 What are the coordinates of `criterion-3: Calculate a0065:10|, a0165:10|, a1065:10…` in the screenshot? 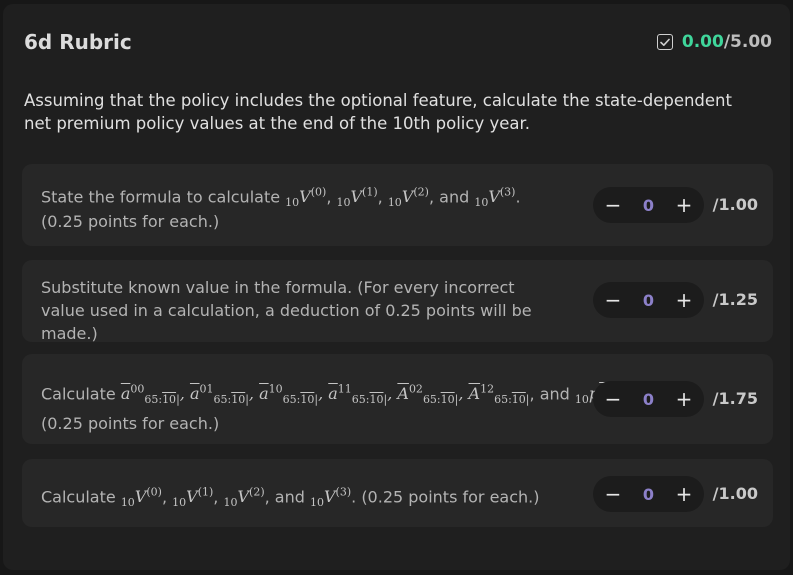 It's located at (397, 399).